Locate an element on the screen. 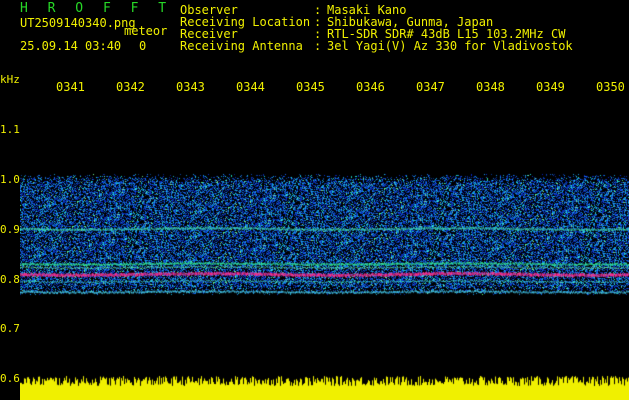 The image size is (629, 400). y-tick-0-9: 0.9 is located at coordinates (10, 229).